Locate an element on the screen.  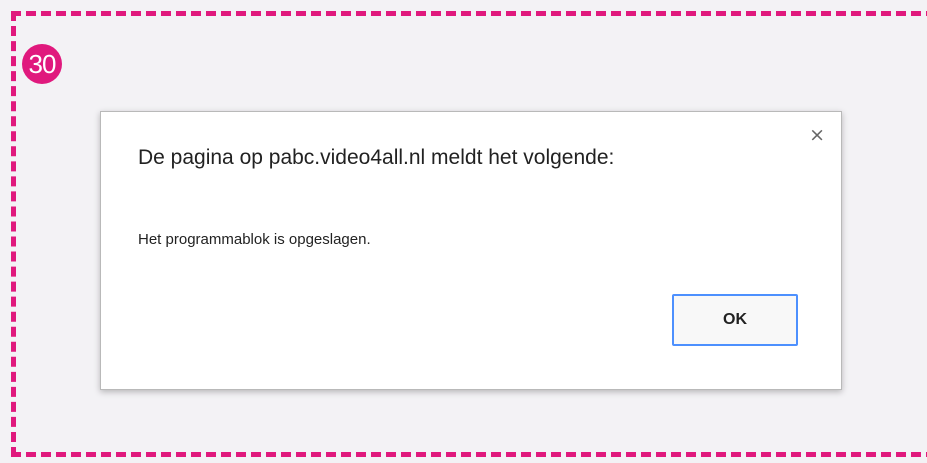
dialog-message: Het programmablok is opgeslagen. is located at coordinates (254, 239).